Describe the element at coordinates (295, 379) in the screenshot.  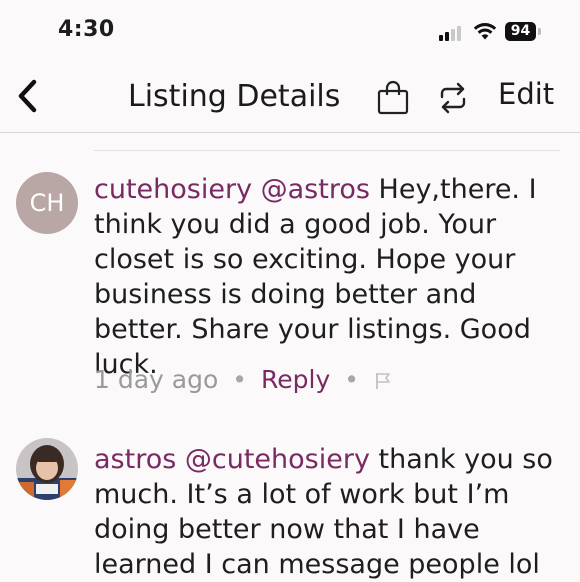
I see `reply-button: Reply` at that location.